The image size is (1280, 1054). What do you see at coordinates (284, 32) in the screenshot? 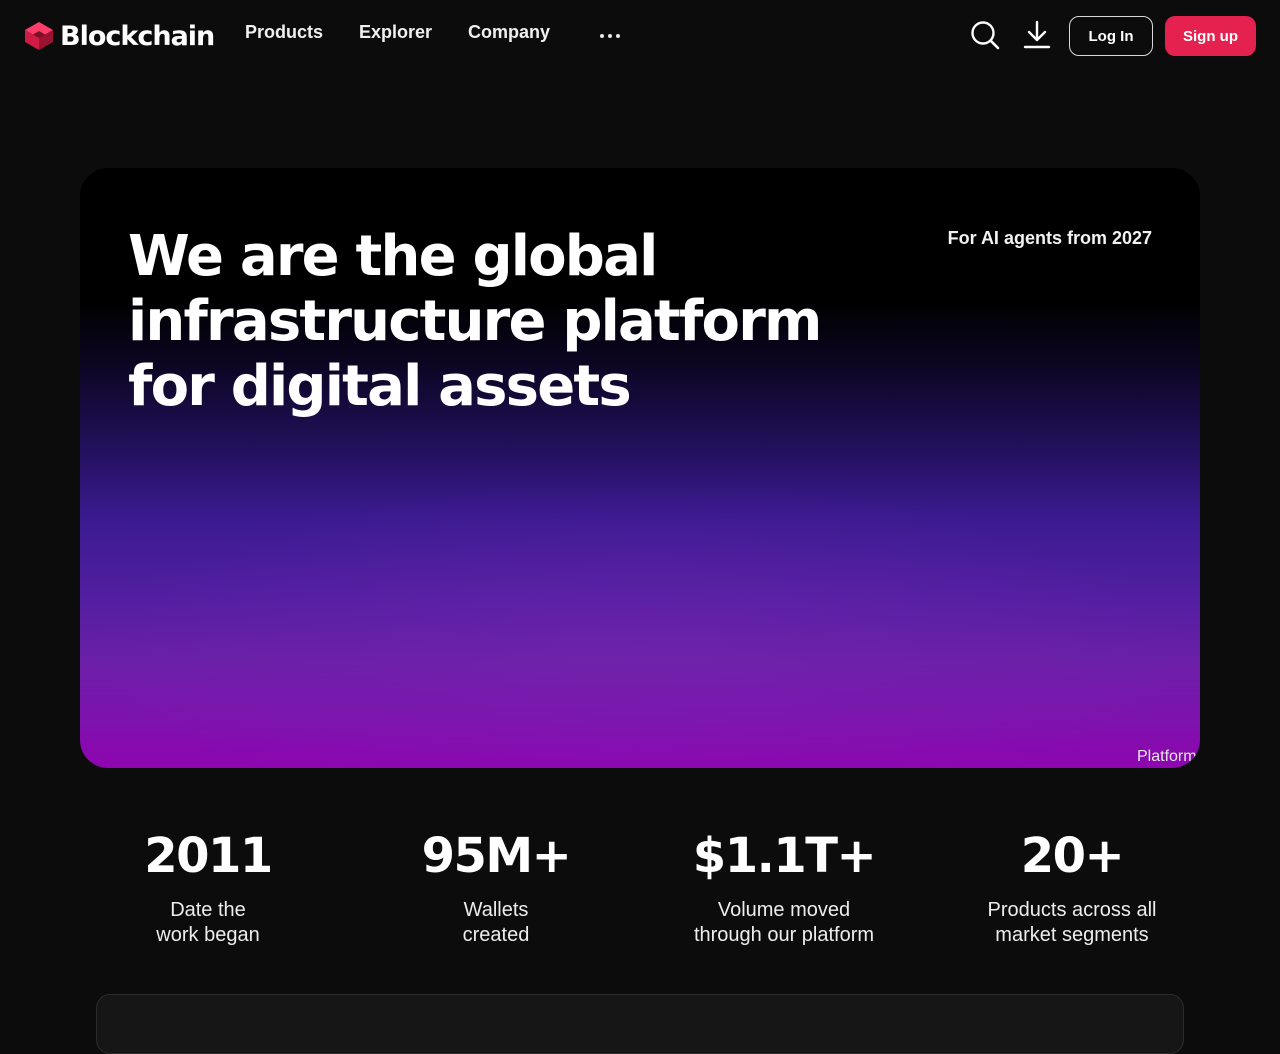
I see `nav-item-products: Products` at bounding box center [284, 32].